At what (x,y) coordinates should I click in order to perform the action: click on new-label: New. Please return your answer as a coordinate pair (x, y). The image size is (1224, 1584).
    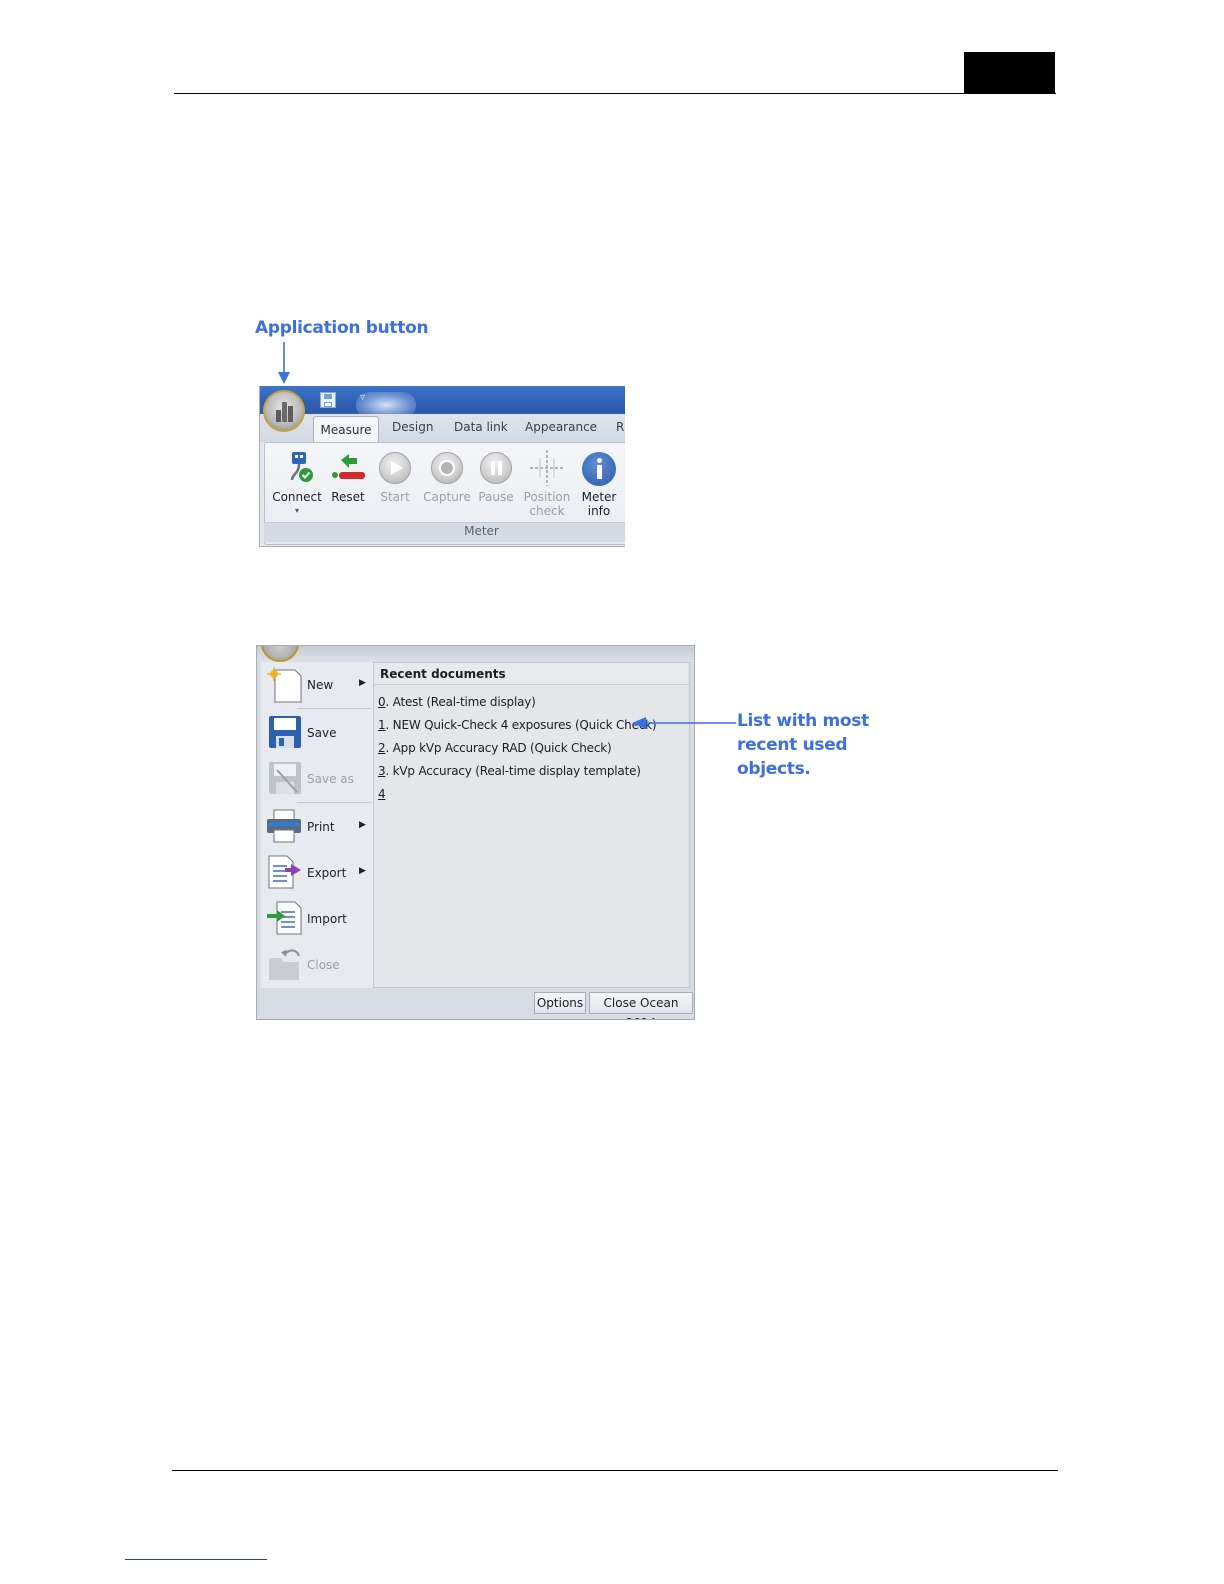
    Looking at the image, I should click on (320, 685).